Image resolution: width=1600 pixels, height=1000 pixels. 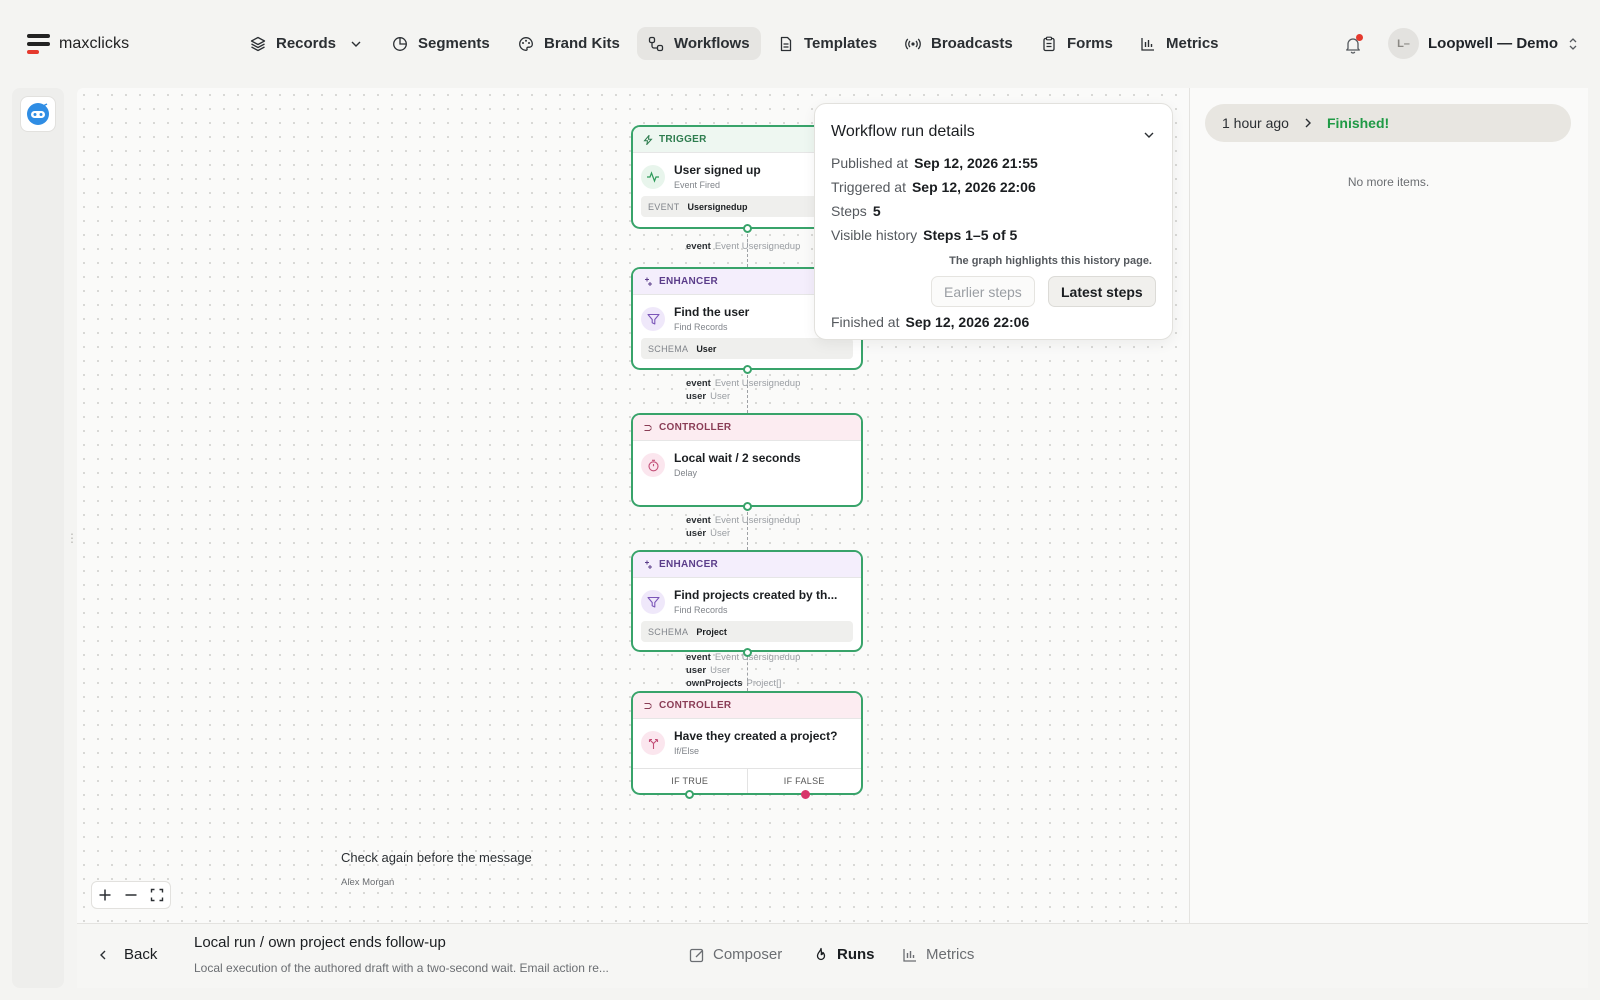 What do you see at coordinates (653, 177) in the screenshot?
I see `pulse-icon` at bounding box center [653, 177].